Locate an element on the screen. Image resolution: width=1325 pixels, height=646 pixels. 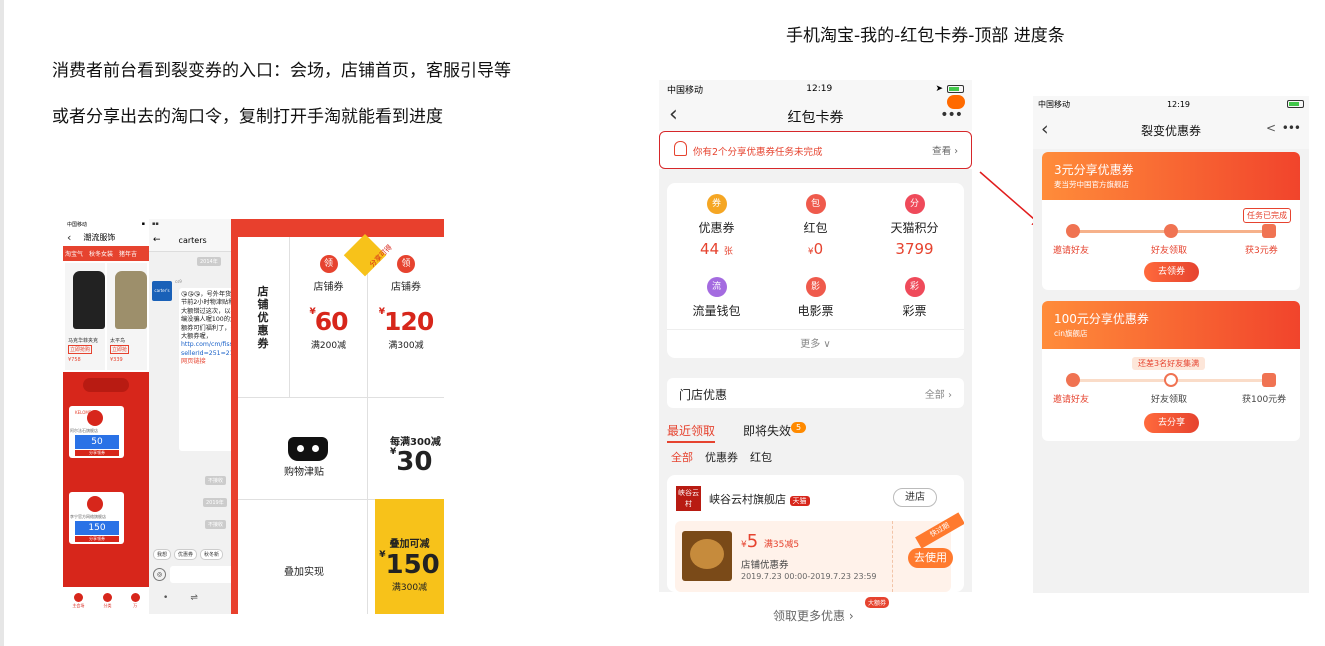
back-icon: ‹ is located at coordinates (69, 237).